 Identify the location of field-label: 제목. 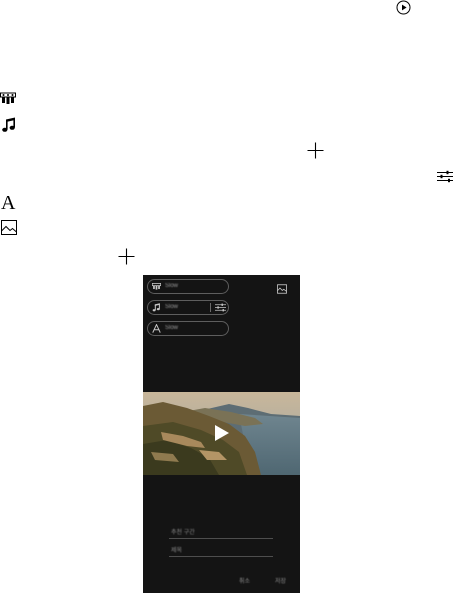
(177, 551).